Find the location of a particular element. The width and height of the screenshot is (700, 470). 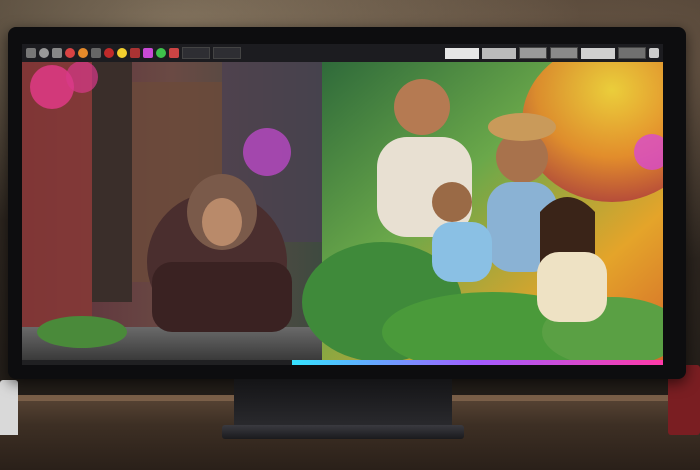

menu-icon is located at coordinates (31, 53).